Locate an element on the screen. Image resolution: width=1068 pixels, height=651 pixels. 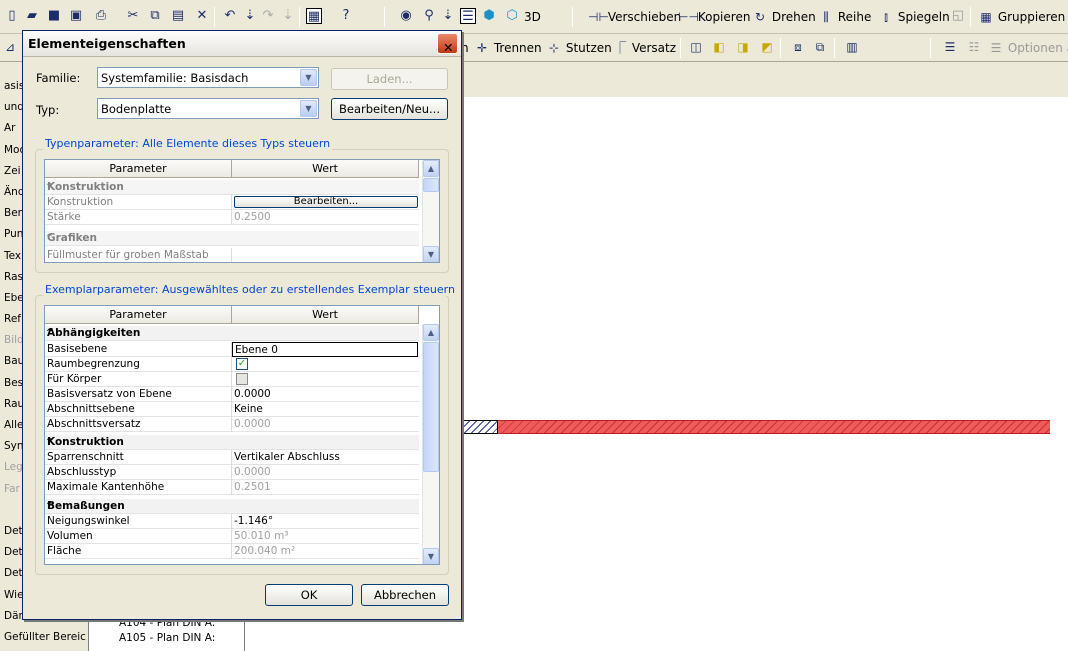
support-button: ⊹ Stutzen is located at coordinates (579, 48).